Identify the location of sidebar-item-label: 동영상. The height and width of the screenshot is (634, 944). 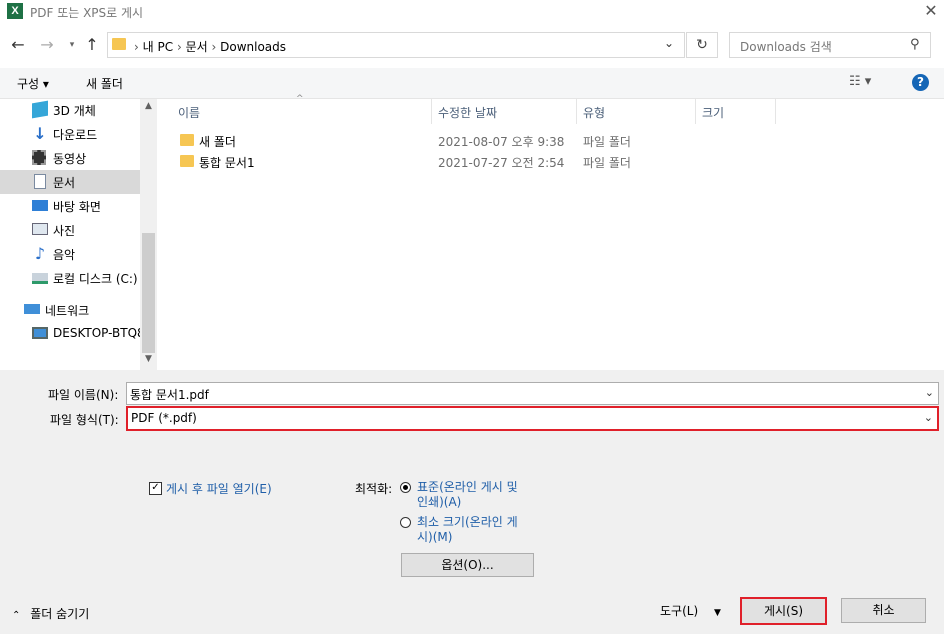
(70, 159).